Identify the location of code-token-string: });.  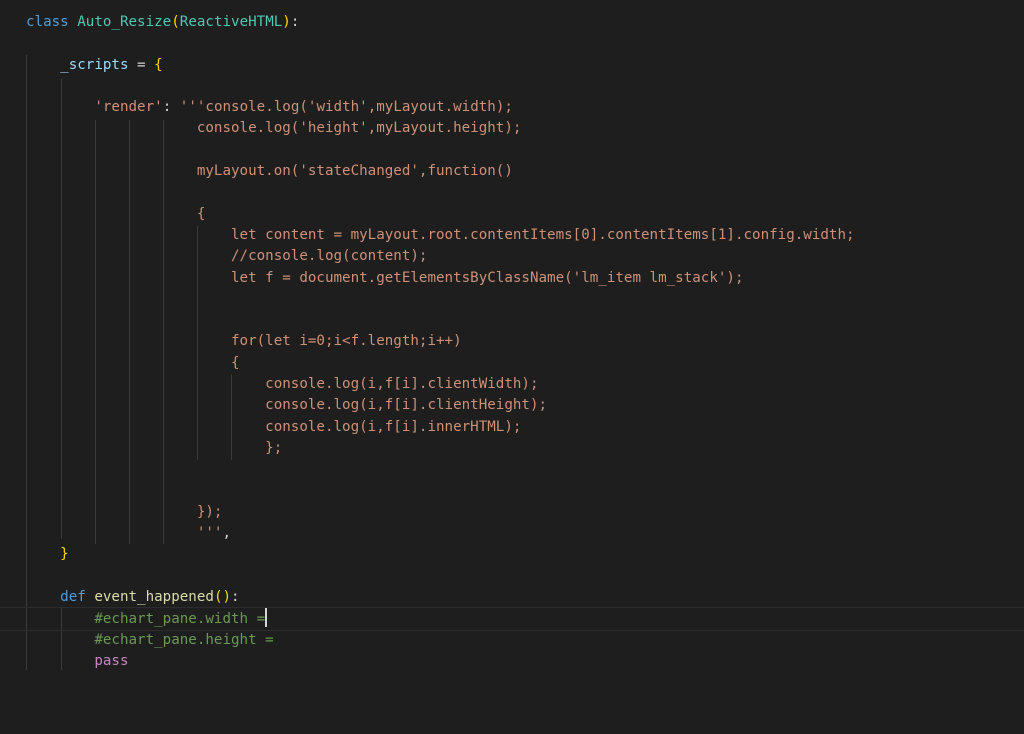
(124, 511).